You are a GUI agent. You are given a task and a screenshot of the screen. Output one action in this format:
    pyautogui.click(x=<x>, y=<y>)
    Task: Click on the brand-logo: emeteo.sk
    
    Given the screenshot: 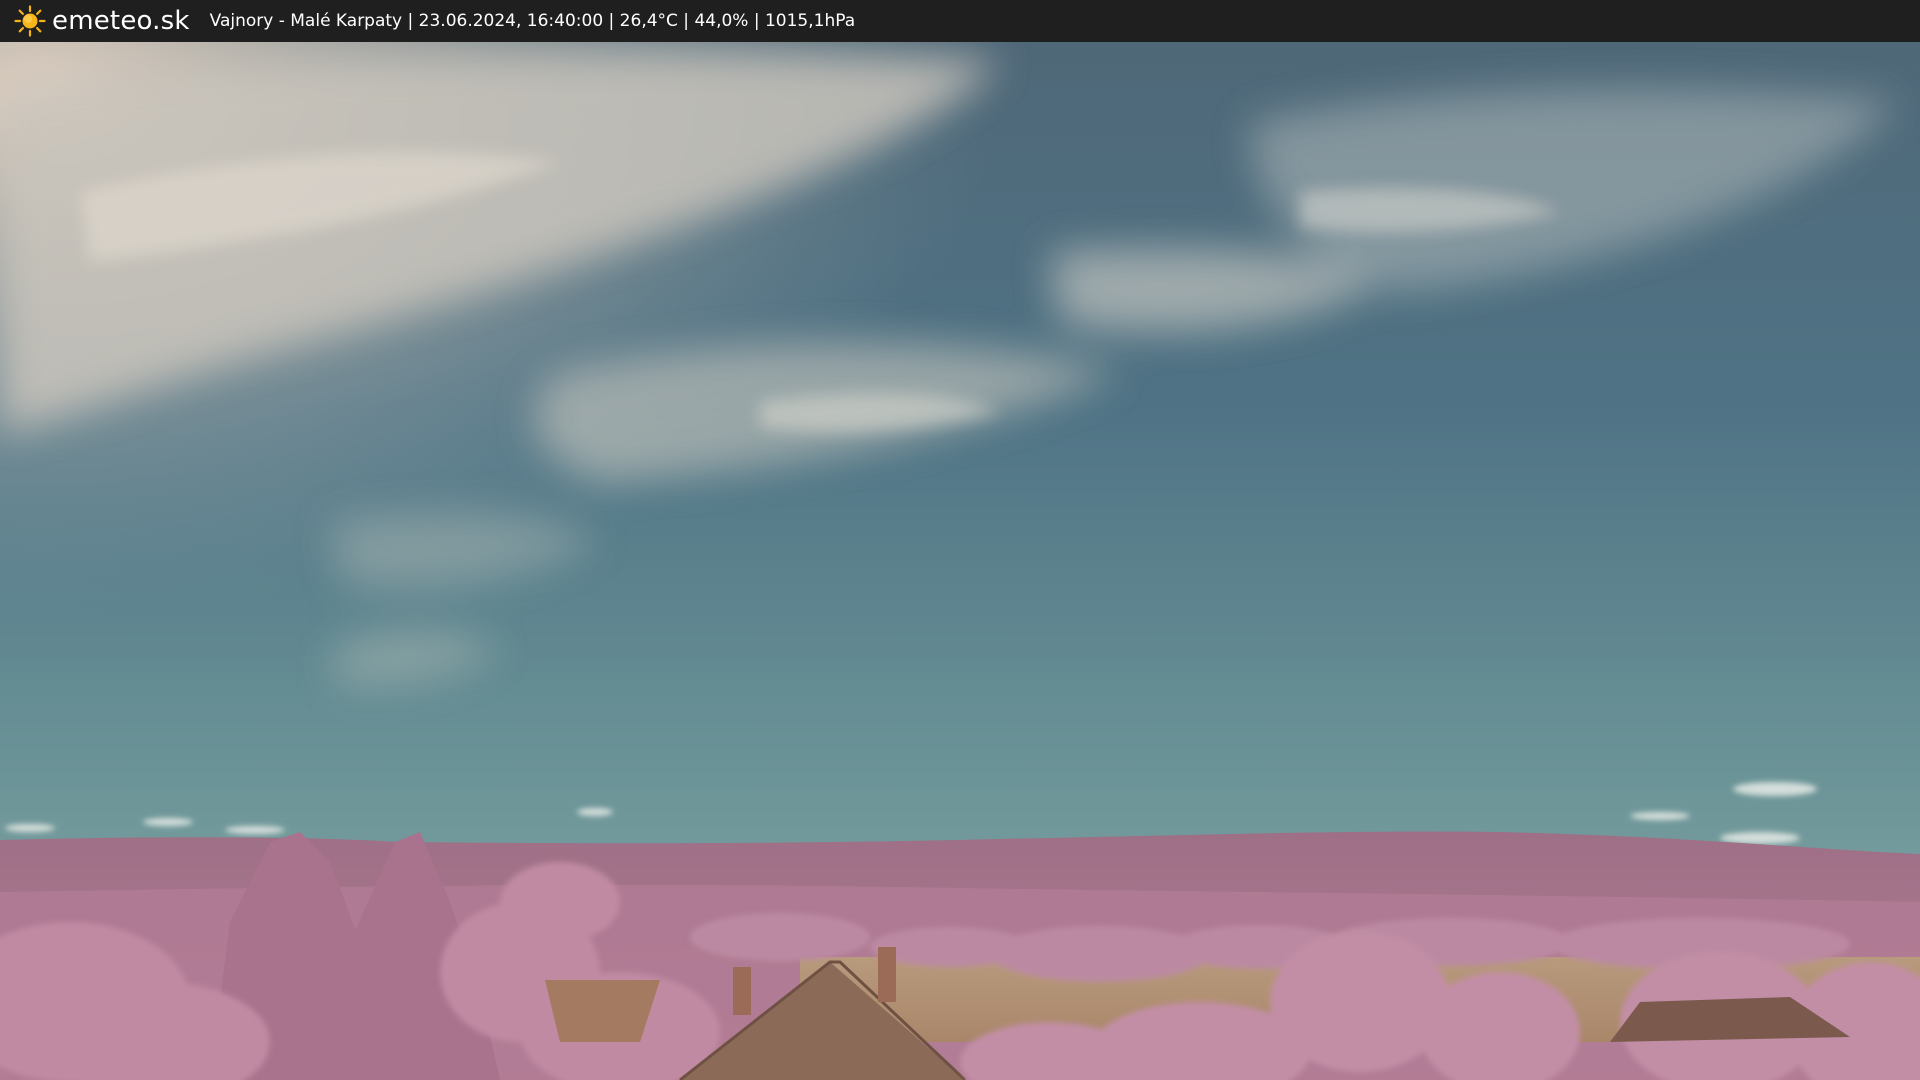 What is the action you would take?
    pyautogui.click(x=102, y=21)
    